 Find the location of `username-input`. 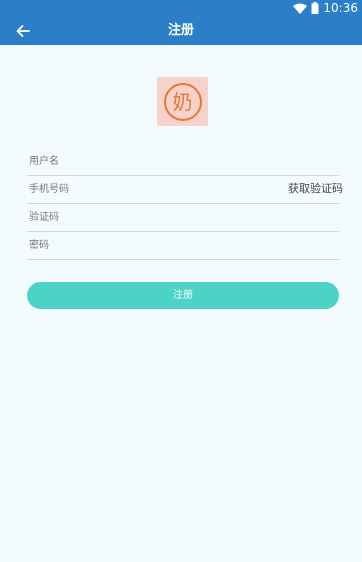

username-input is located at coordinates (149, 161).